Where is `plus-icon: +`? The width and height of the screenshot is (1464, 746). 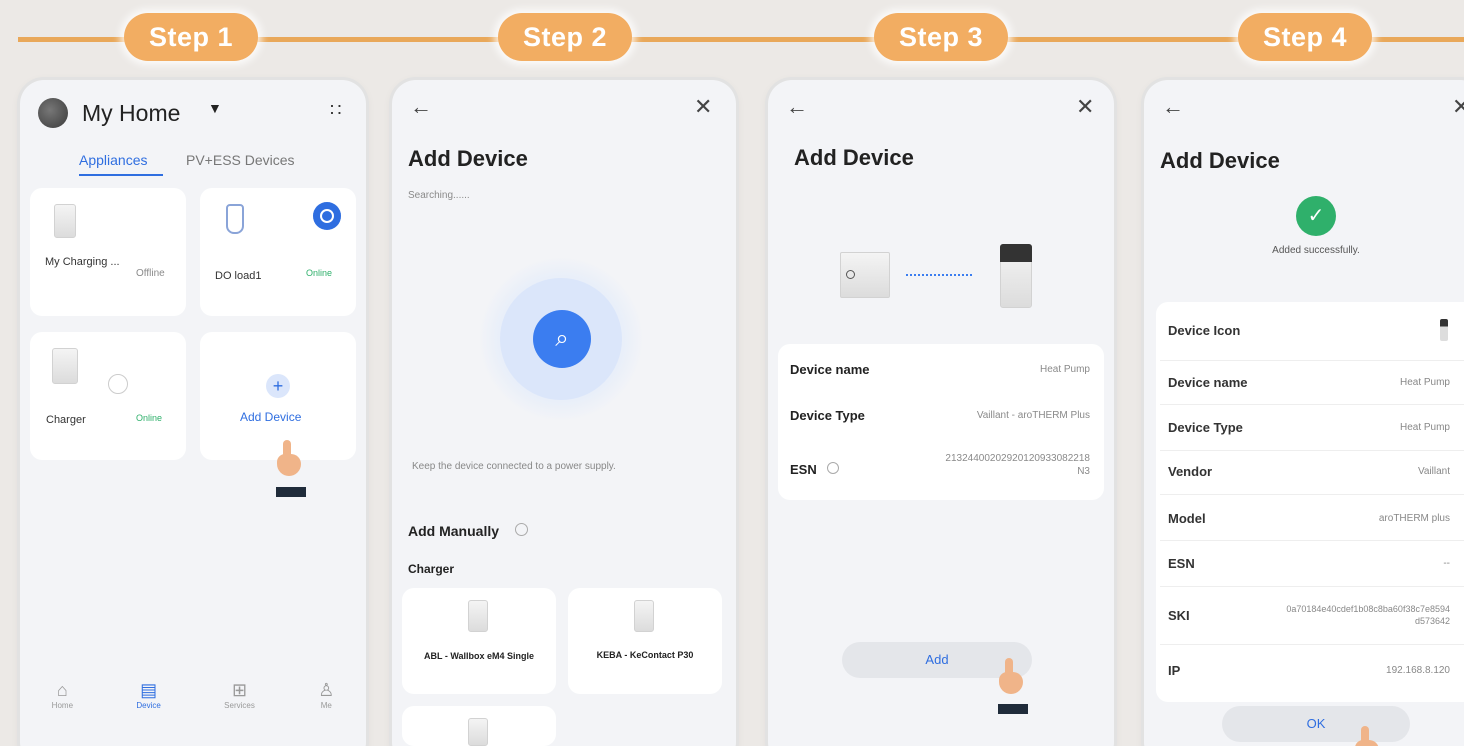 plus-icon: + is located at coordinates (278, 386).